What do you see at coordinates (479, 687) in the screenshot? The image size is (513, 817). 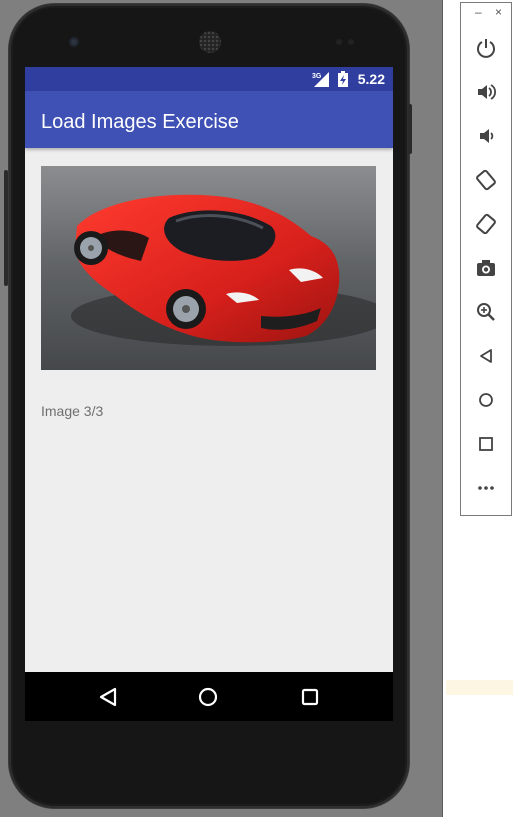 I see `ide-line-highlight` at bounding box center [479, 687].